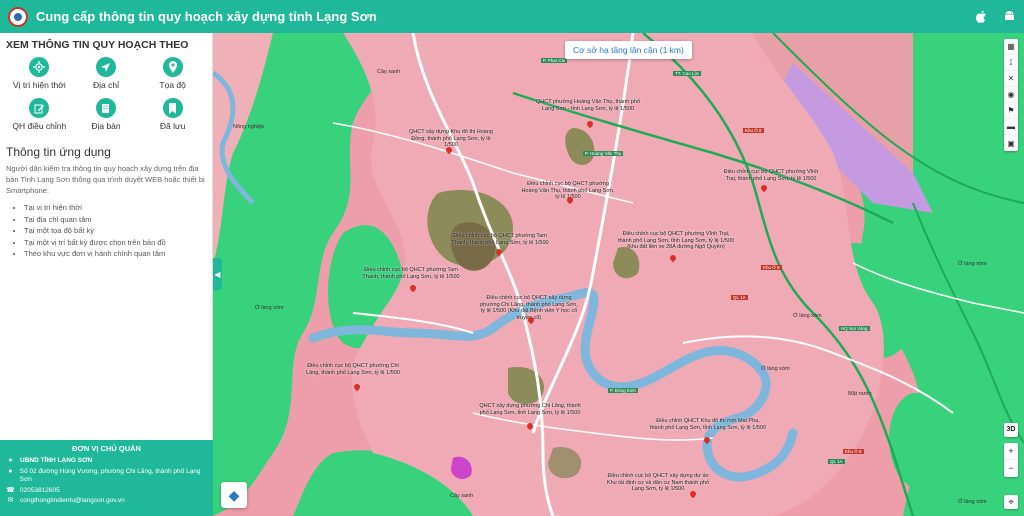  Describe the element at coordinates (115, 208) in the screenshot. I see `list-item: Tại vị trí hiện thời` at that location.